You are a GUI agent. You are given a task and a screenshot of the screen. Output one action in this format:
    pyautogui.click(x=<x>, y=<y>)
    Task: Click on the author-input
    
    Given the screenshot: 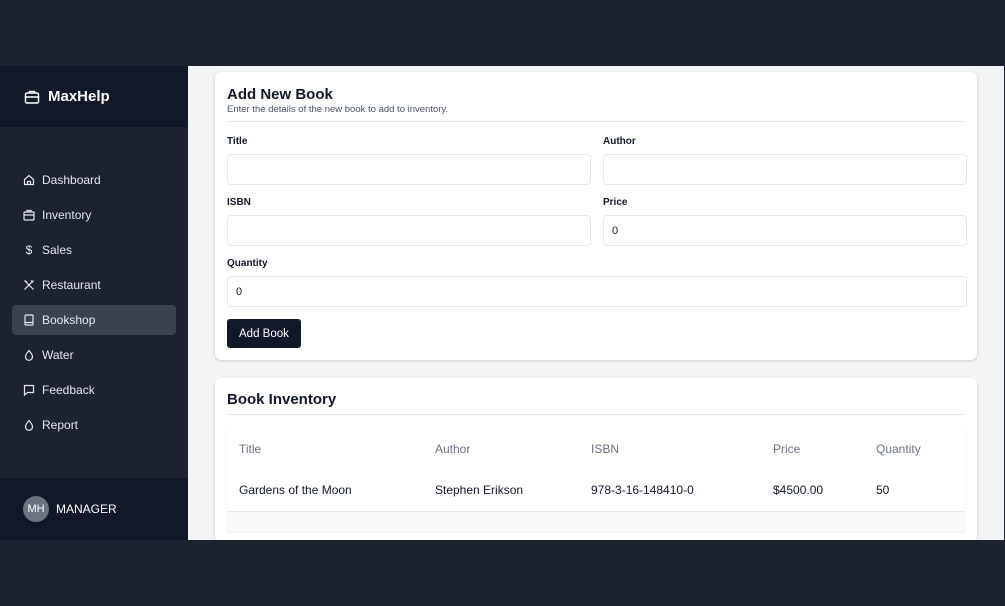 What is the action you would take?
    pyautogui.click(x=785, y=169)
    